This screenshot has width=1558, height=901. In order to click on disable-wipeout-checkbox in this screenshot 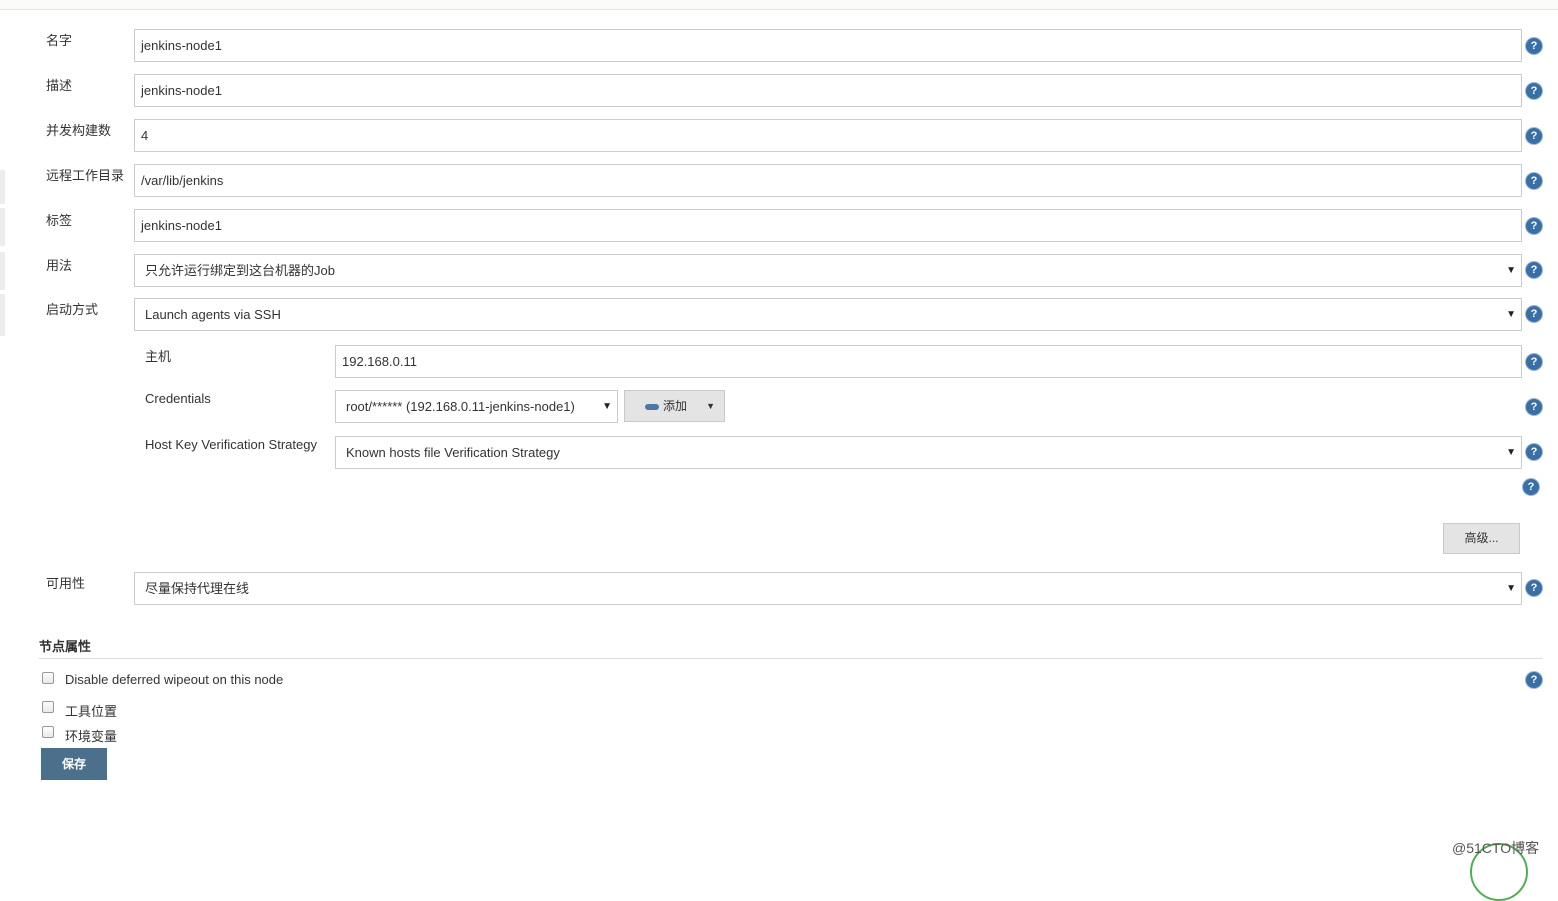, I will do `click(48, 678)`.